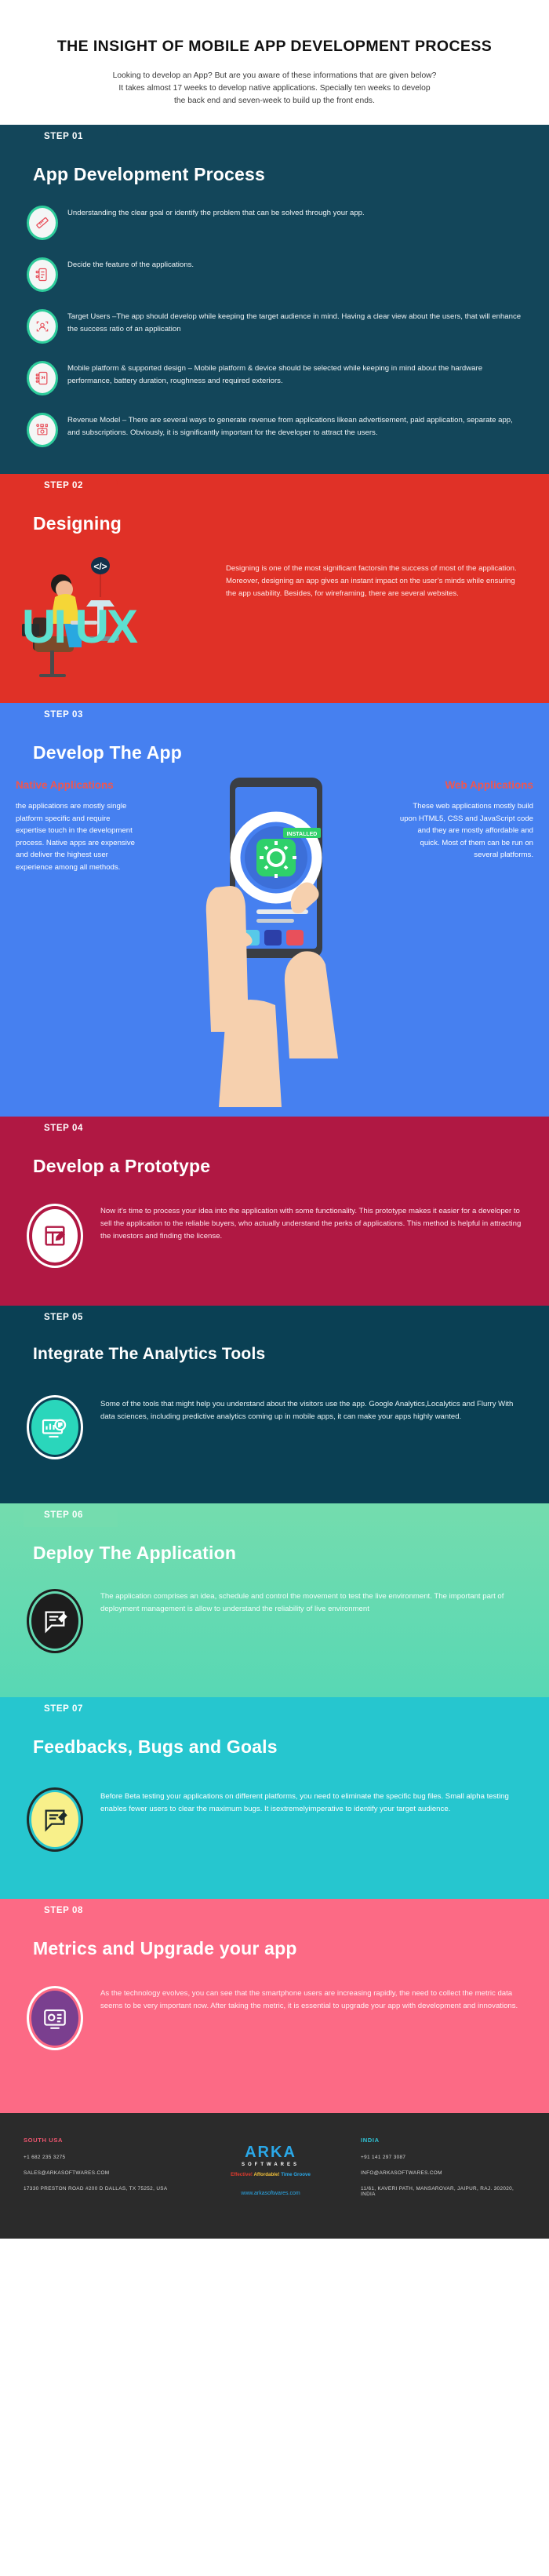 This screenshot has height=2576, width=549. What do you see at coordinates (55, 1621) in the screenshot?
I see `deploy-edit-icon` at bounding box center [55, 1621].